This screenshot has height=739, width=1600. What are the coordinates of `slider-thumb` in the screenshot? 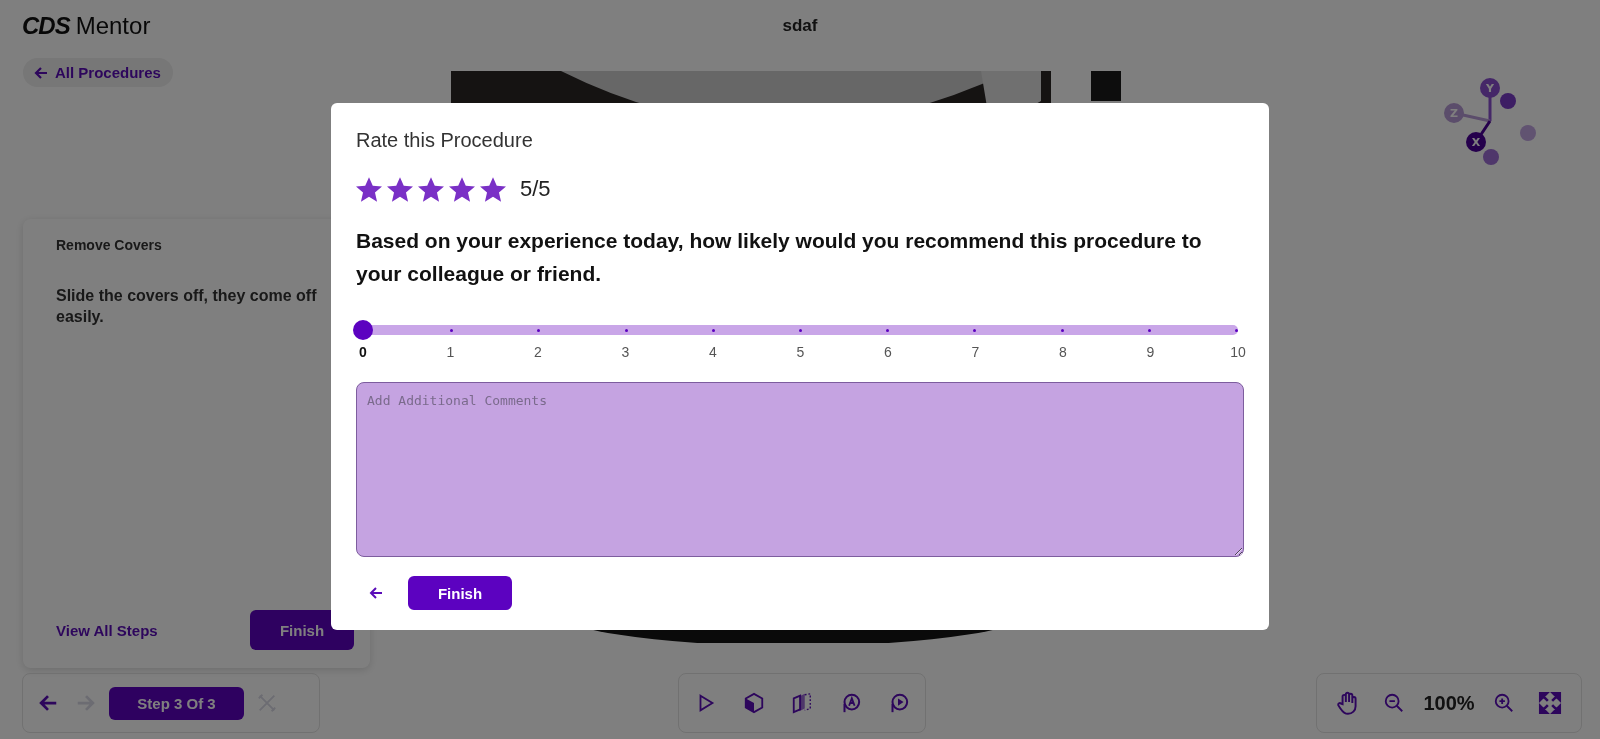 It's located at (363, 330).